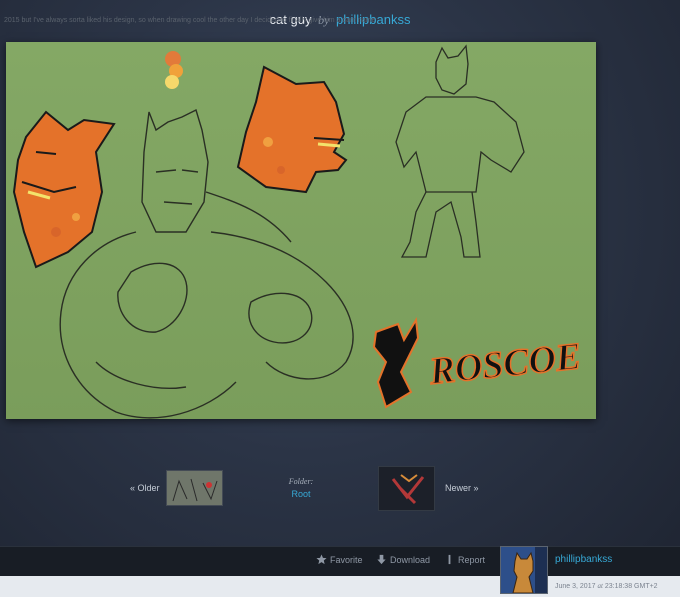 Image resolution: width=680 pixels, height=597 pixels. I want to click on avatar-image, so click(524, 570).